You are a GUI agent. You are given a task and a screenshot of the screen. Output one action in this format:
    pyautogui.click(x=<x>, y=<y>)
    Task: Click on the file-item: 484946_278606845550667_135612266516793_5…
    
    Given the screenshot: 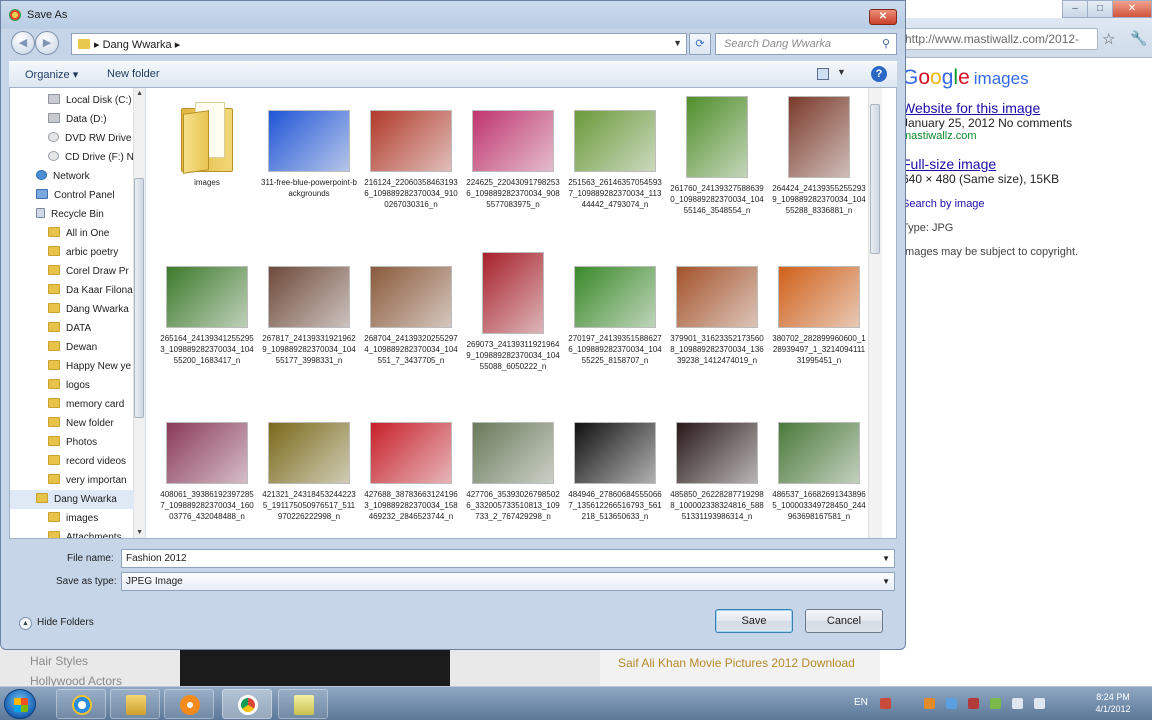 What is the action you would take?
    pyautogui.click(x=615, y=465)
    